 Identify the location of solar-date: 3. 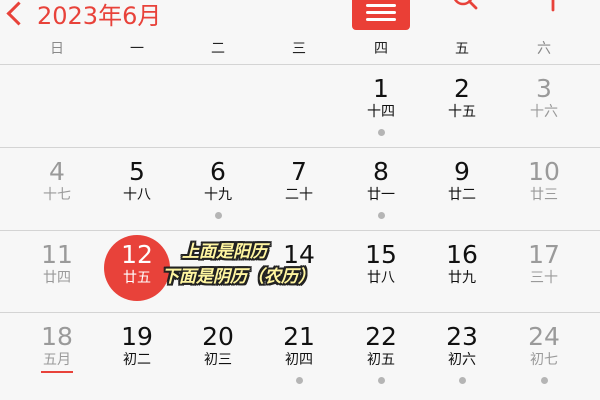
(544, 88).